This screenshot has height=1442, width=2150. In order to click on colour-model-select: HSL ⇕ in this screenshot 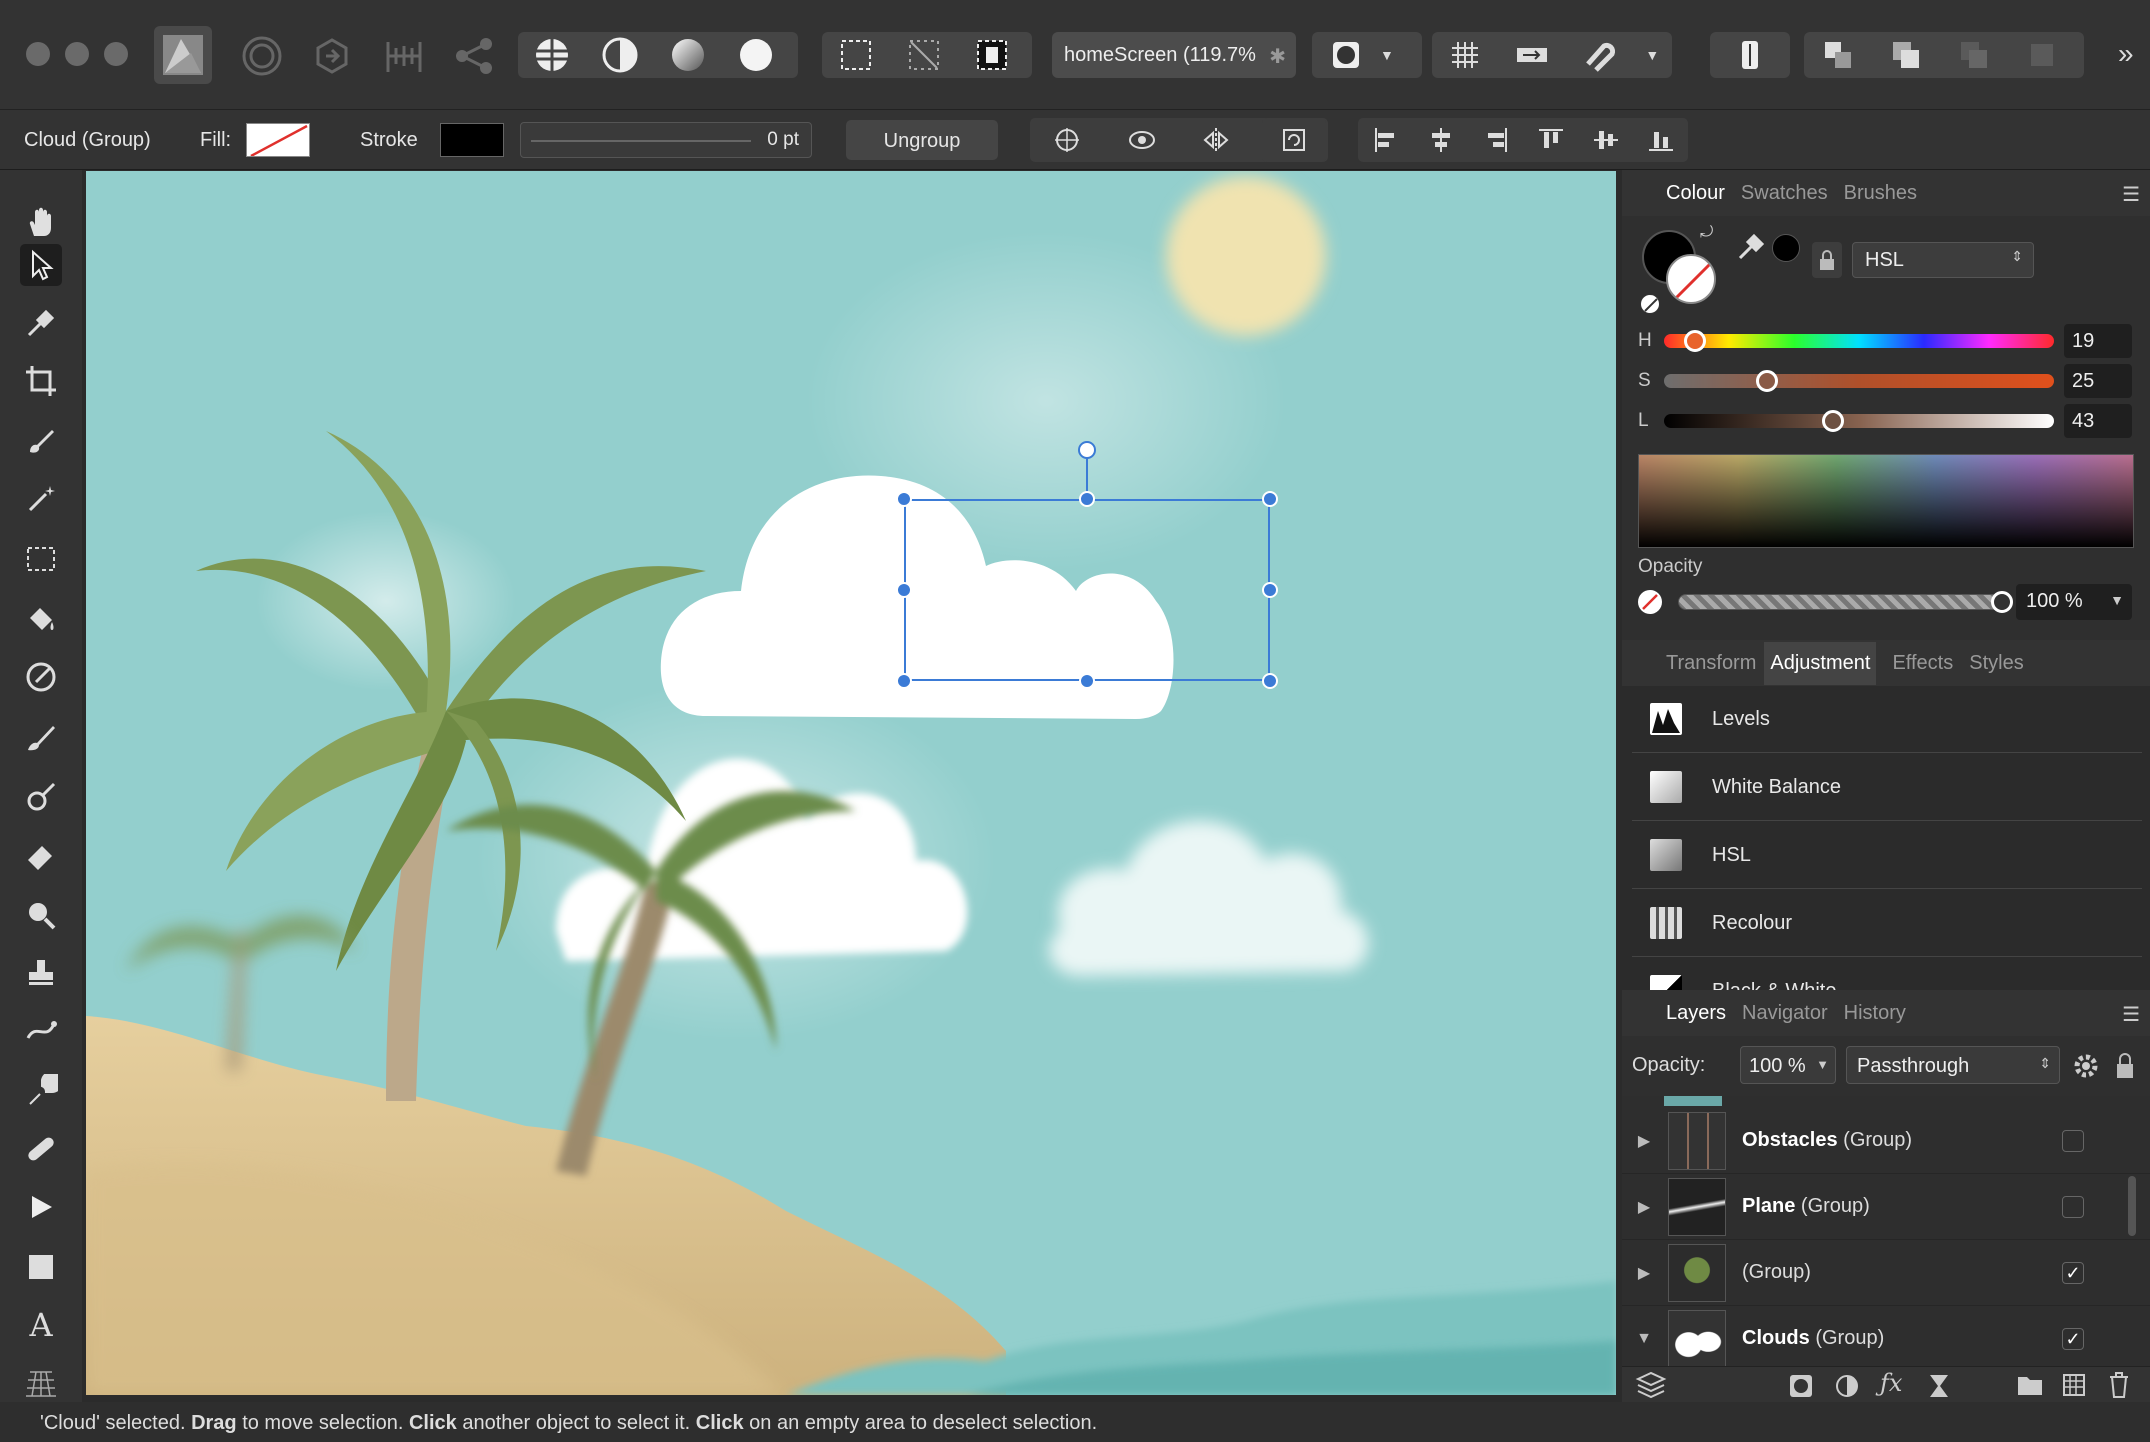, I will do `click(1943, 260)`.